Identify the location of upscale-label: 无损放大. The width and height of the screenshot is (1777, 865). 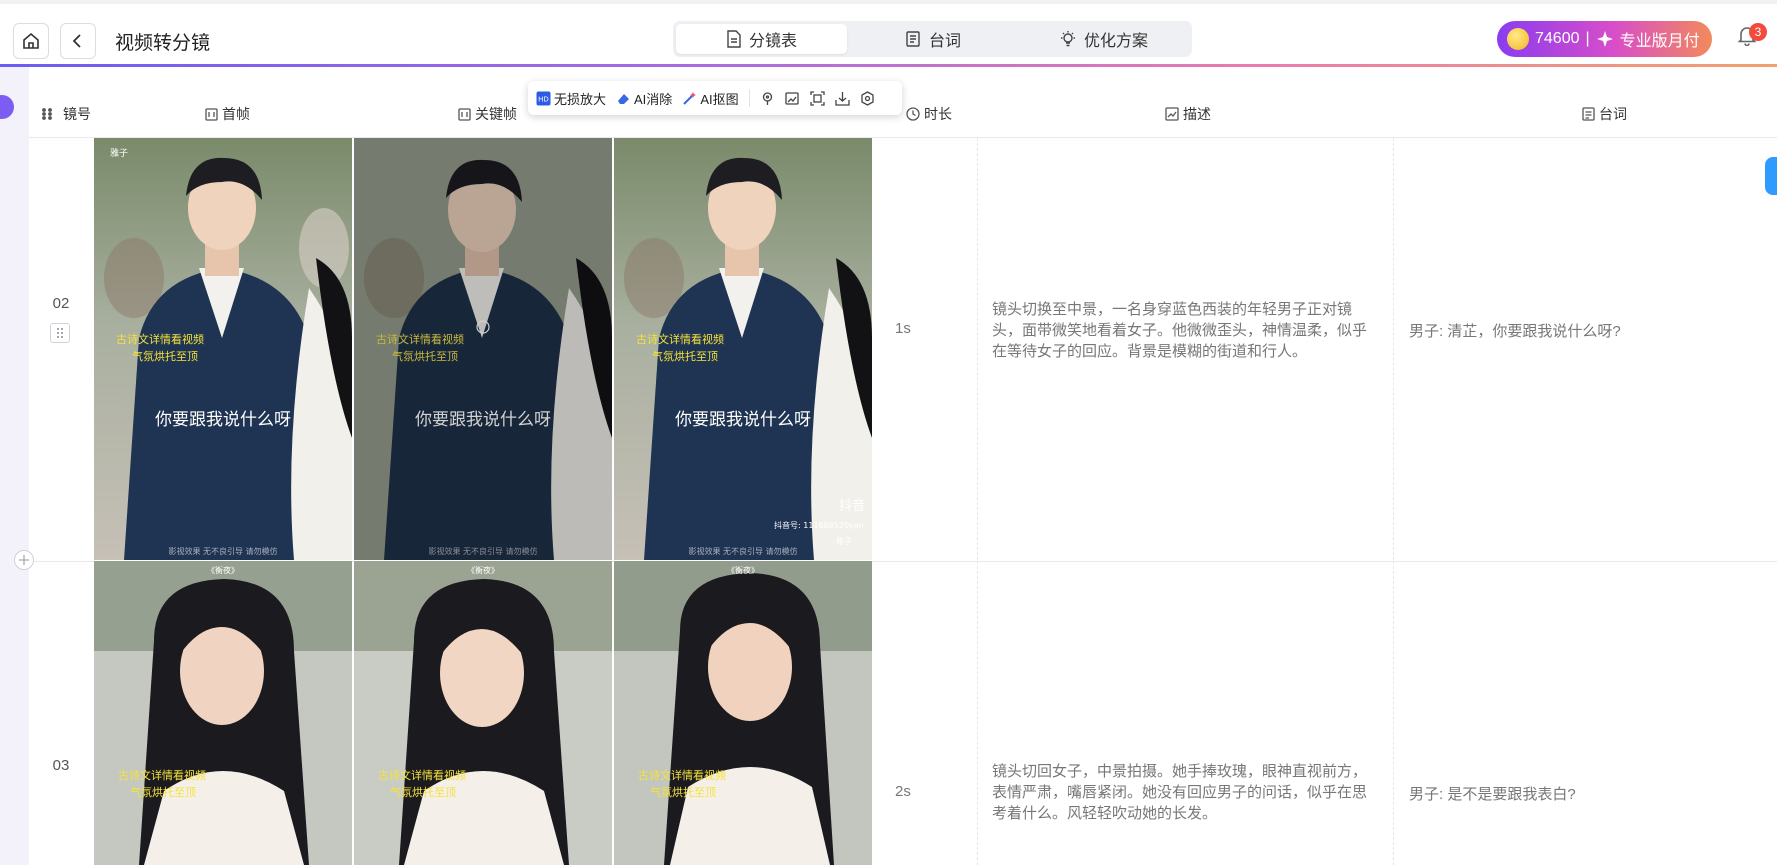
(580, 99).